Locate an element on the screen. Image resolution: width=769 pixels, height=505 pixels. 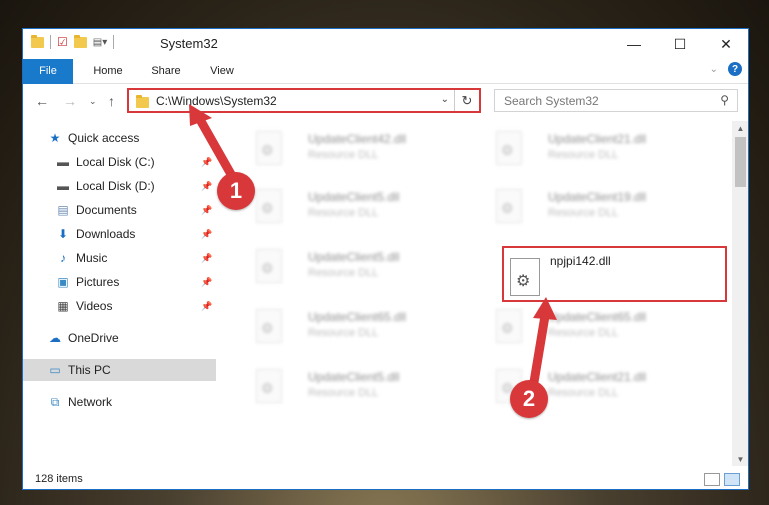
arrow-2-head is located at coordinates (545, 308).